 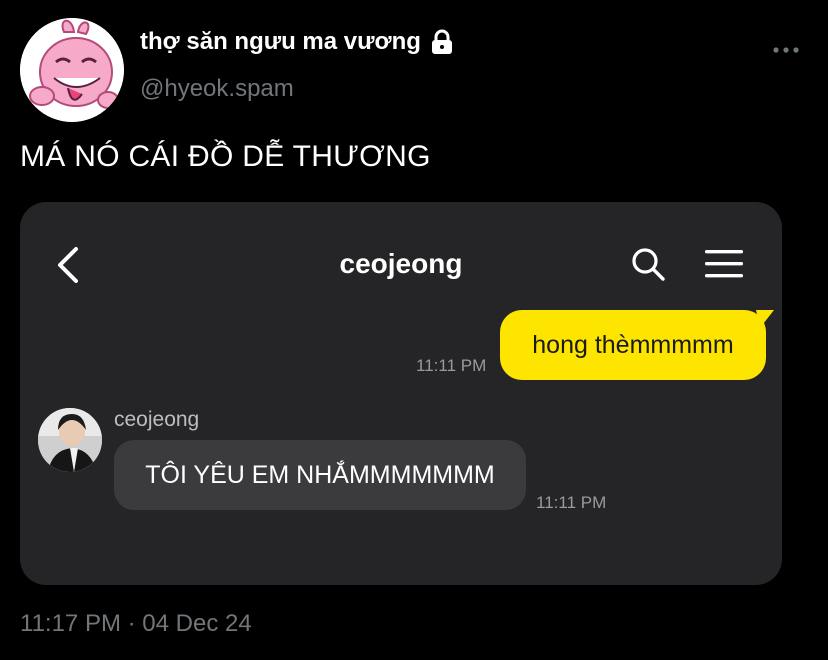 What do you see at coordinates (765, 320) in the screenshot?
I see `sent-bubble-tail` at bounding box center [765, 320].